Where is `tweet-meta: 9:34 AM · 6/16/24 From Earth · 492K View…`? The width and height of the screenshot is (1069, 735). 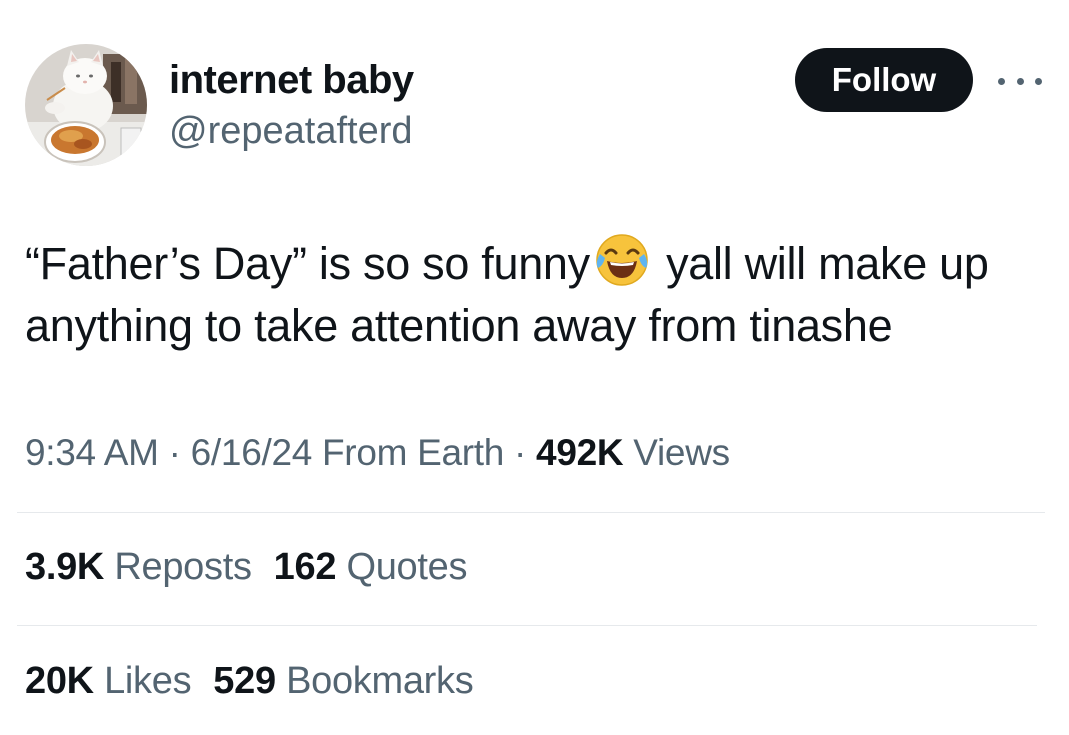
tweet-meta: 9:34 AM · 6/16/24 From Earth · 492K View… is located at coordinates (377, 453).